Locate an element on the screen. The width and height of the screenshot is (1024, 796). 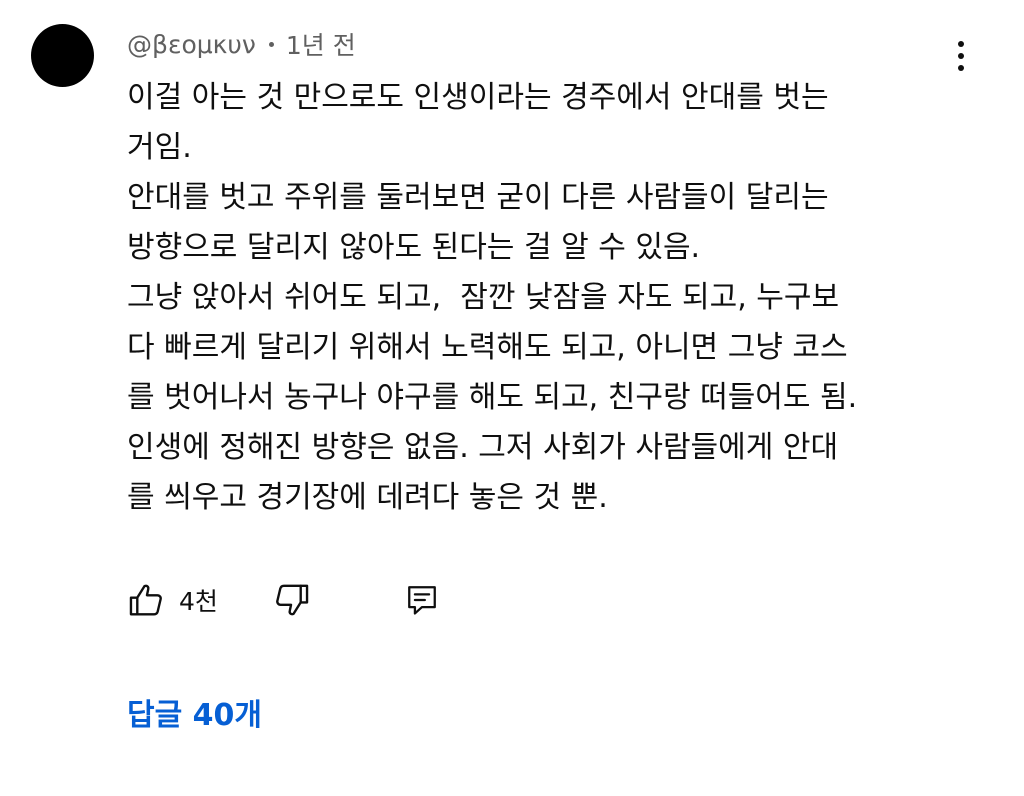
like-count: 4천 is located at coordinates (198, 601).